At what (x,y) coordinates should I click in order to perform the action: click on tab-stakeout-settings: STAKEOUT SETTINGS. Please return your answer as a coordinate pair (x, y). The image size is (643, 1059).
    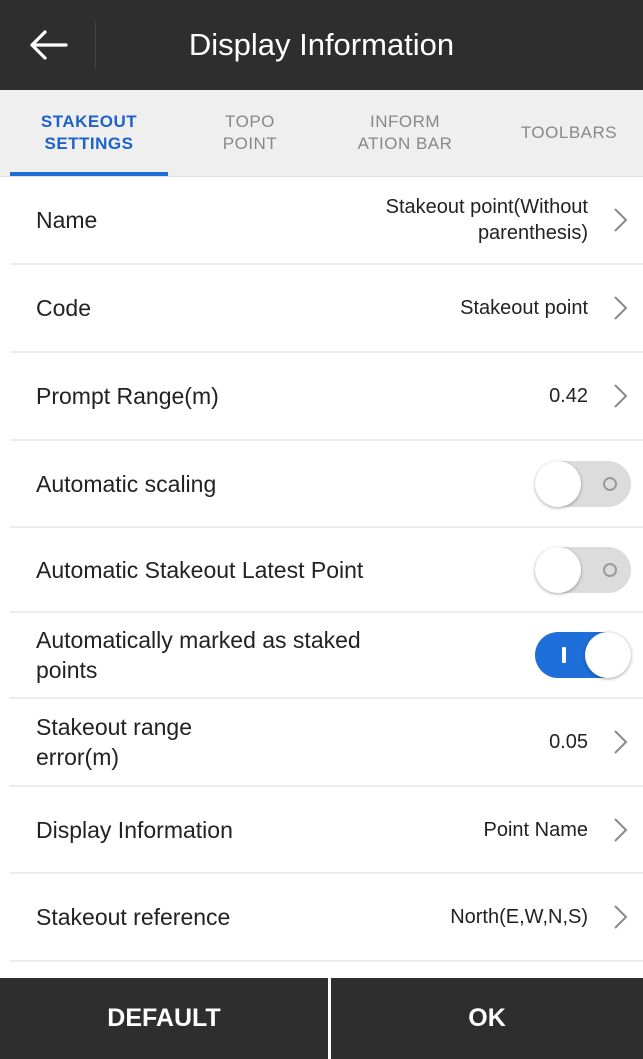
    Looking at the image, I should click on (89, 133).